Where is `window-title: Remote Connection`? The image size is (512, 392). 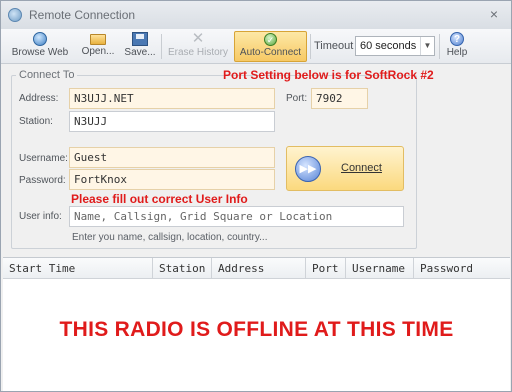
window-title: Remote Connection is located at coordinates (82, 15).